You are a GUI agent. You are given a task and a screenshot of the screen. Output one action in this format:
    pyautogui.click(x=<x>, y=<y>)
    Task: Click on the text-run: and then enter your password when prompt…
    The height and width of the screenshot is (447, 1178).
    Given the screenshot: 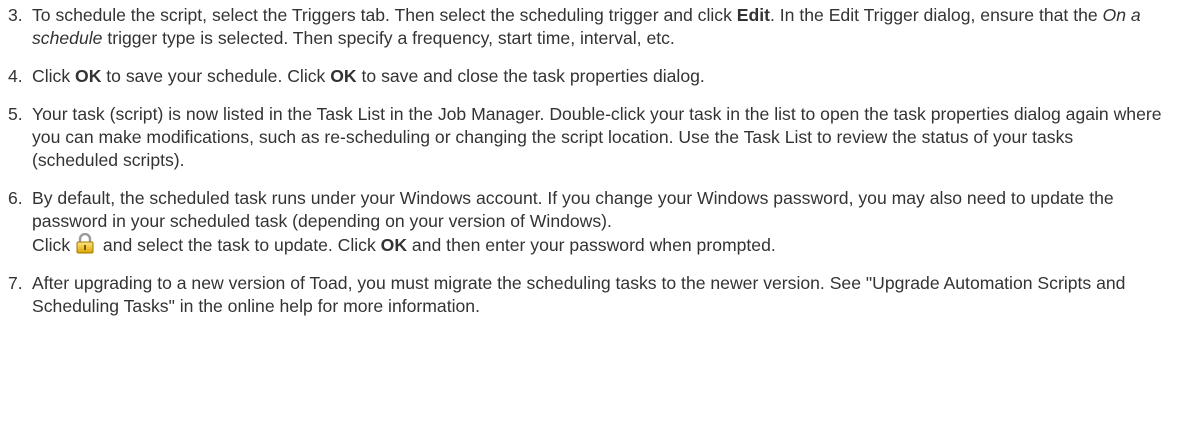 What is the action you would take?
    pyautogui.click(x=591, y=245)
    